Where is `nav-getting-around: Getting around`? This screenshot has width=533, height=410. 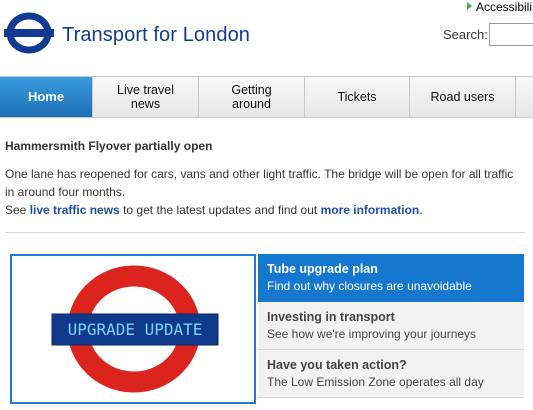
nav-getting-around: Getting around is located at coordinates (252, 97).